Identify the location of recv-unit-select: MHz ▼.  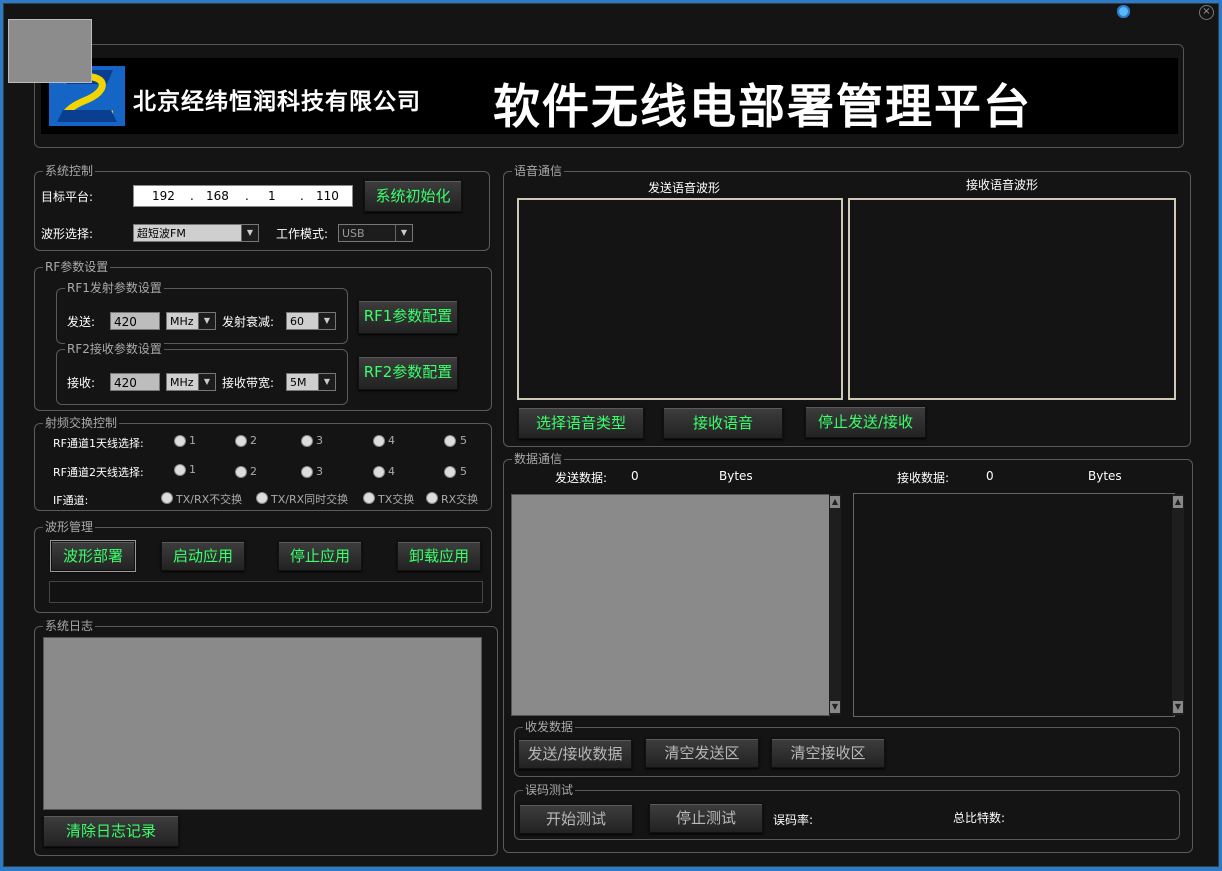
(191, 382).